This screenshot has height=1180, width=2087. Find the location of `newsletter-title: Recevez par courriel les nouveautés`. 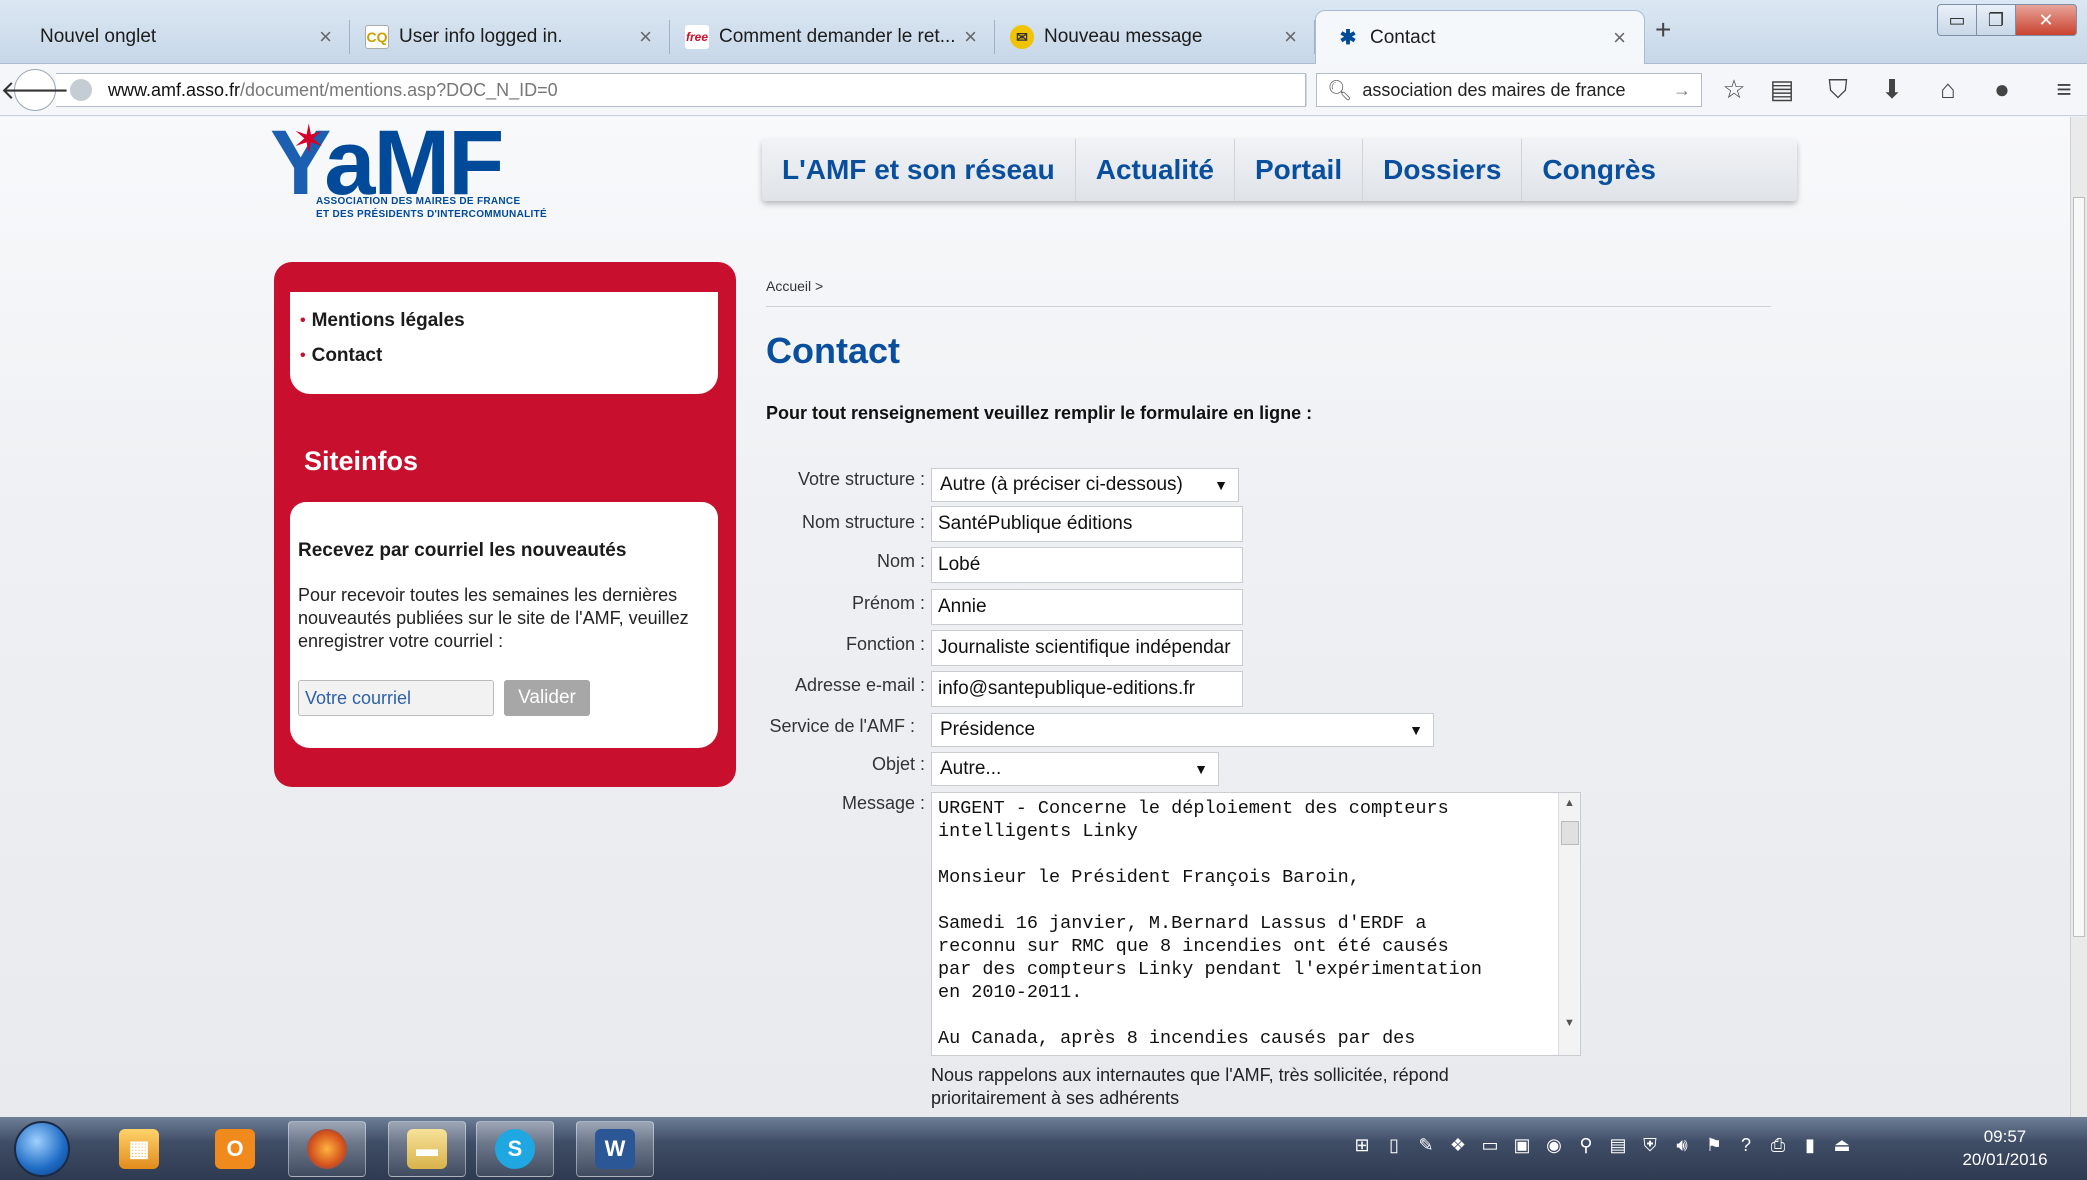

newsletter-title: Recevez par courriel les nouveautés is located at coordinates (462, 550).